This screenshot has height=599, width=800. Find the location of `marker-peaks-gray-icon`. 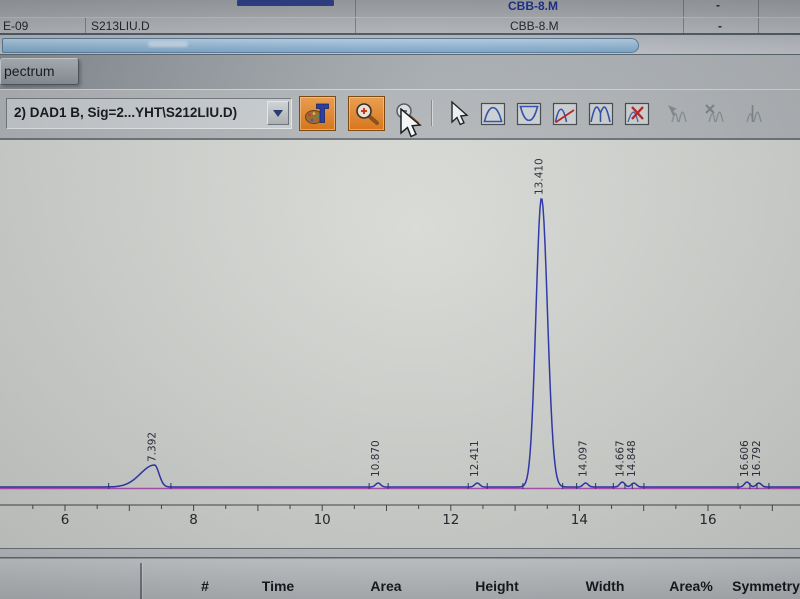

marker-peaks-gray-icon is located at coordinates (753, 113).